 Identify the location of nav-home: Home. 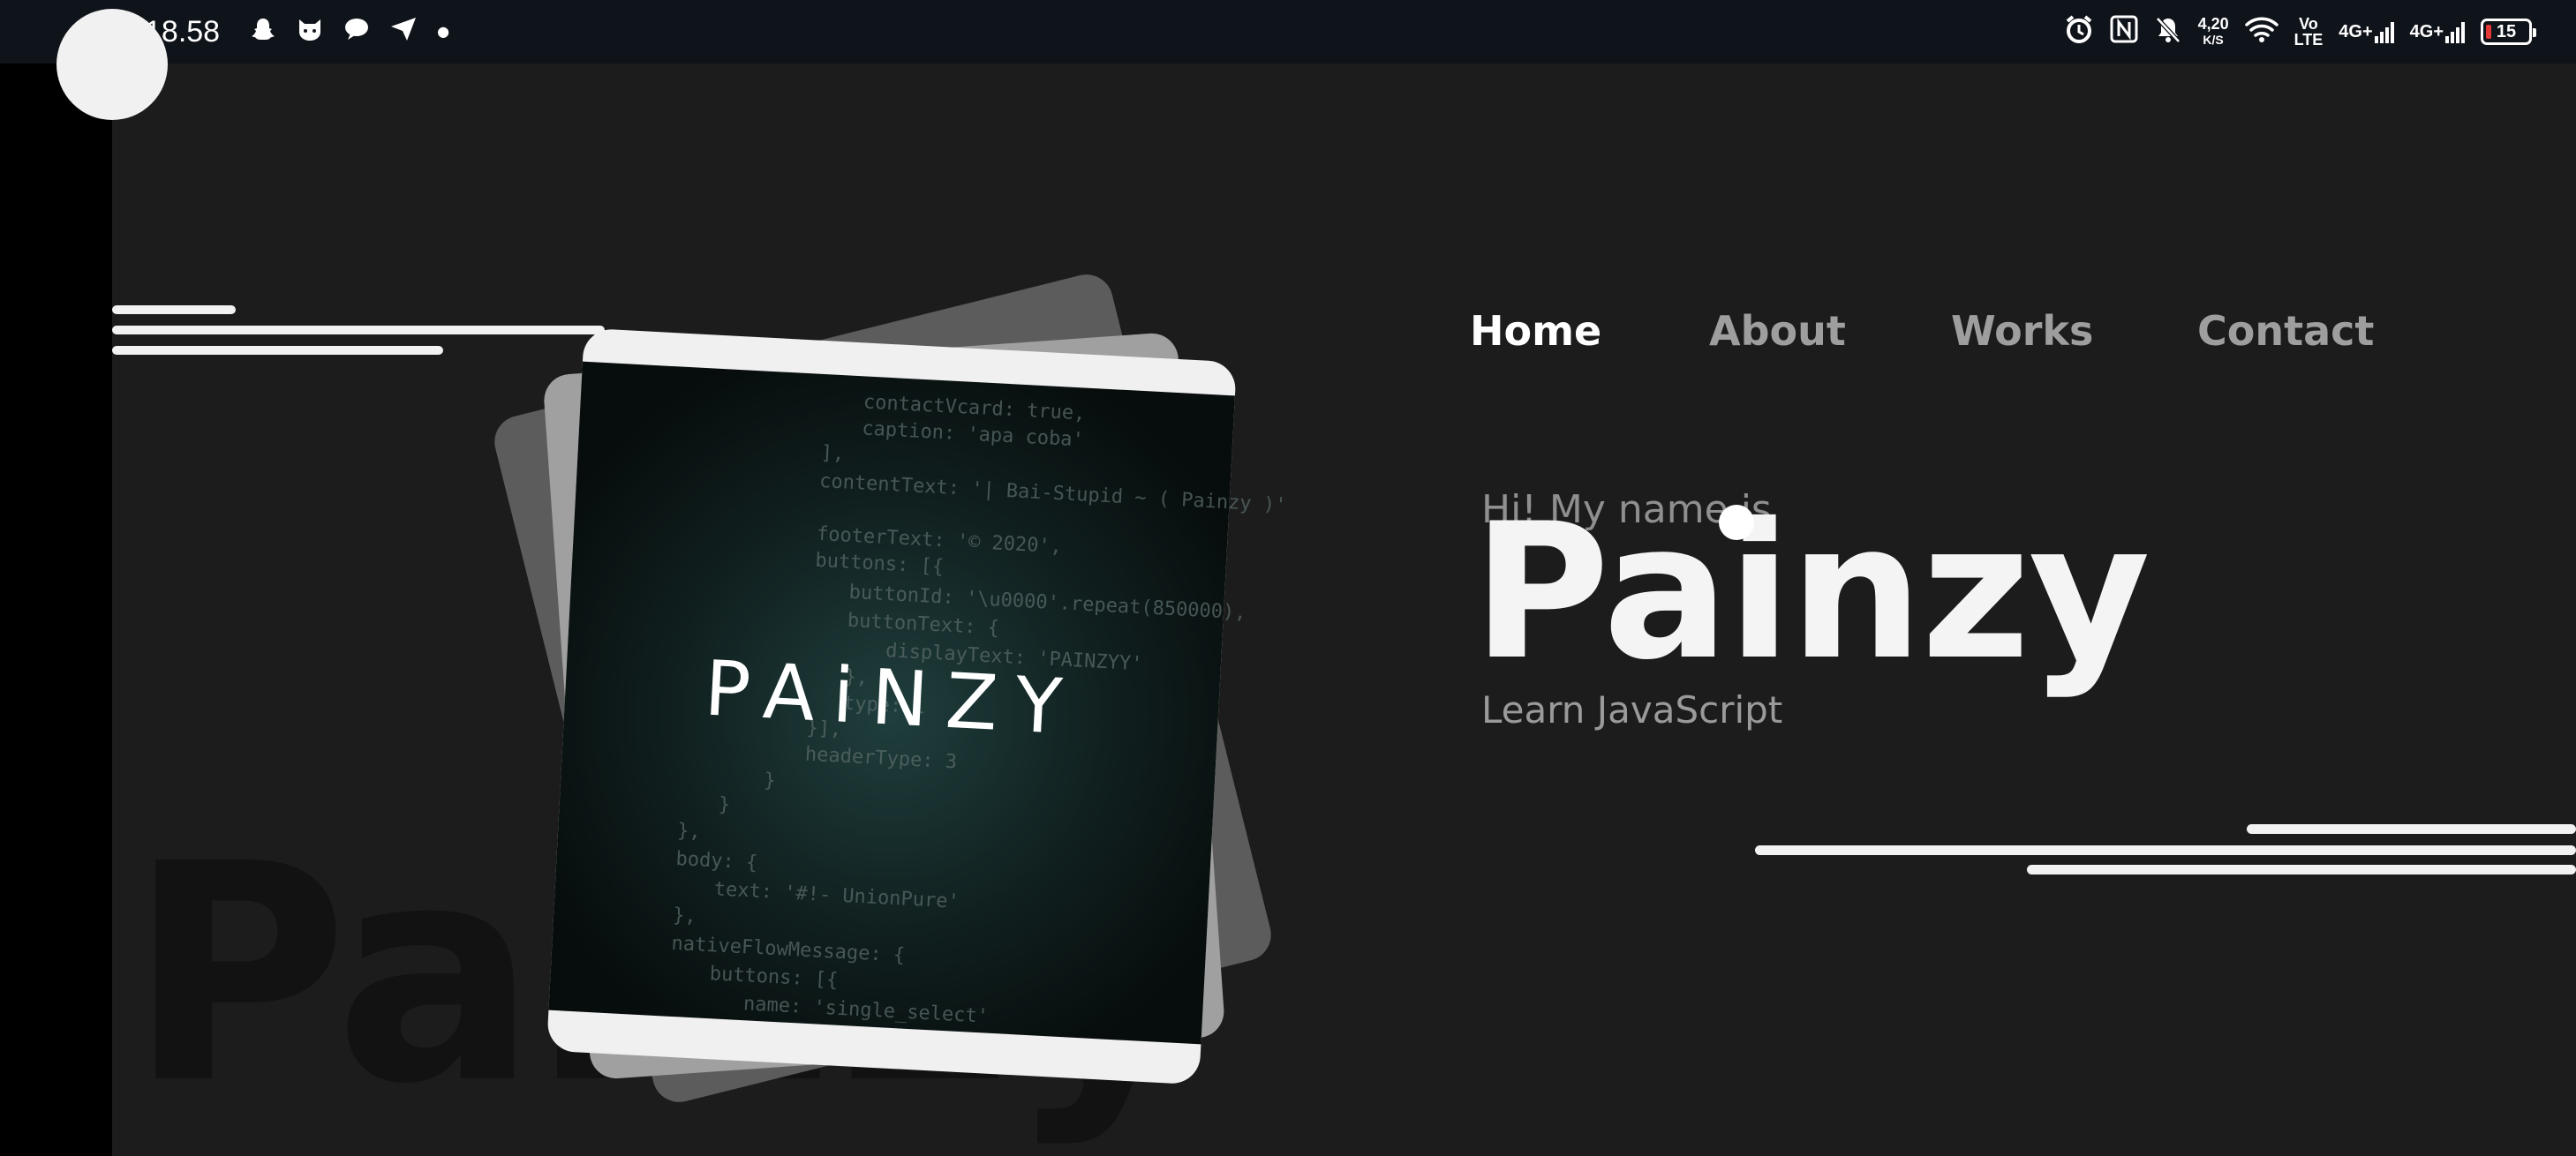
(1536, 331).